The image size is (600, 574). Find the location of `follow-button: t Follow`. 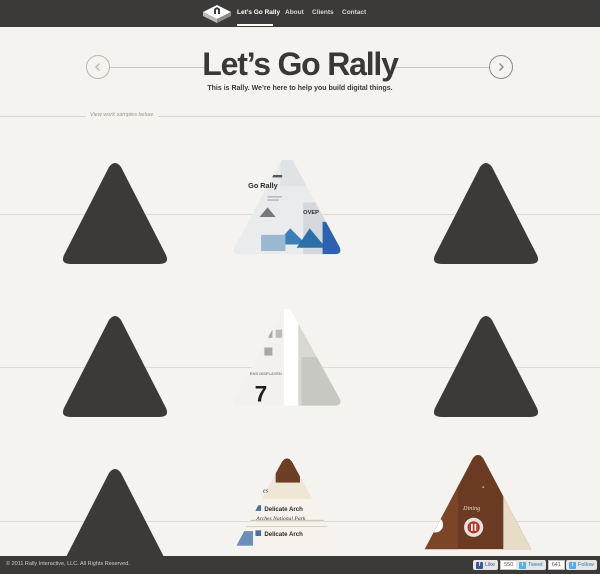

follow-button: t Follow is located at coordinates (581, 565).